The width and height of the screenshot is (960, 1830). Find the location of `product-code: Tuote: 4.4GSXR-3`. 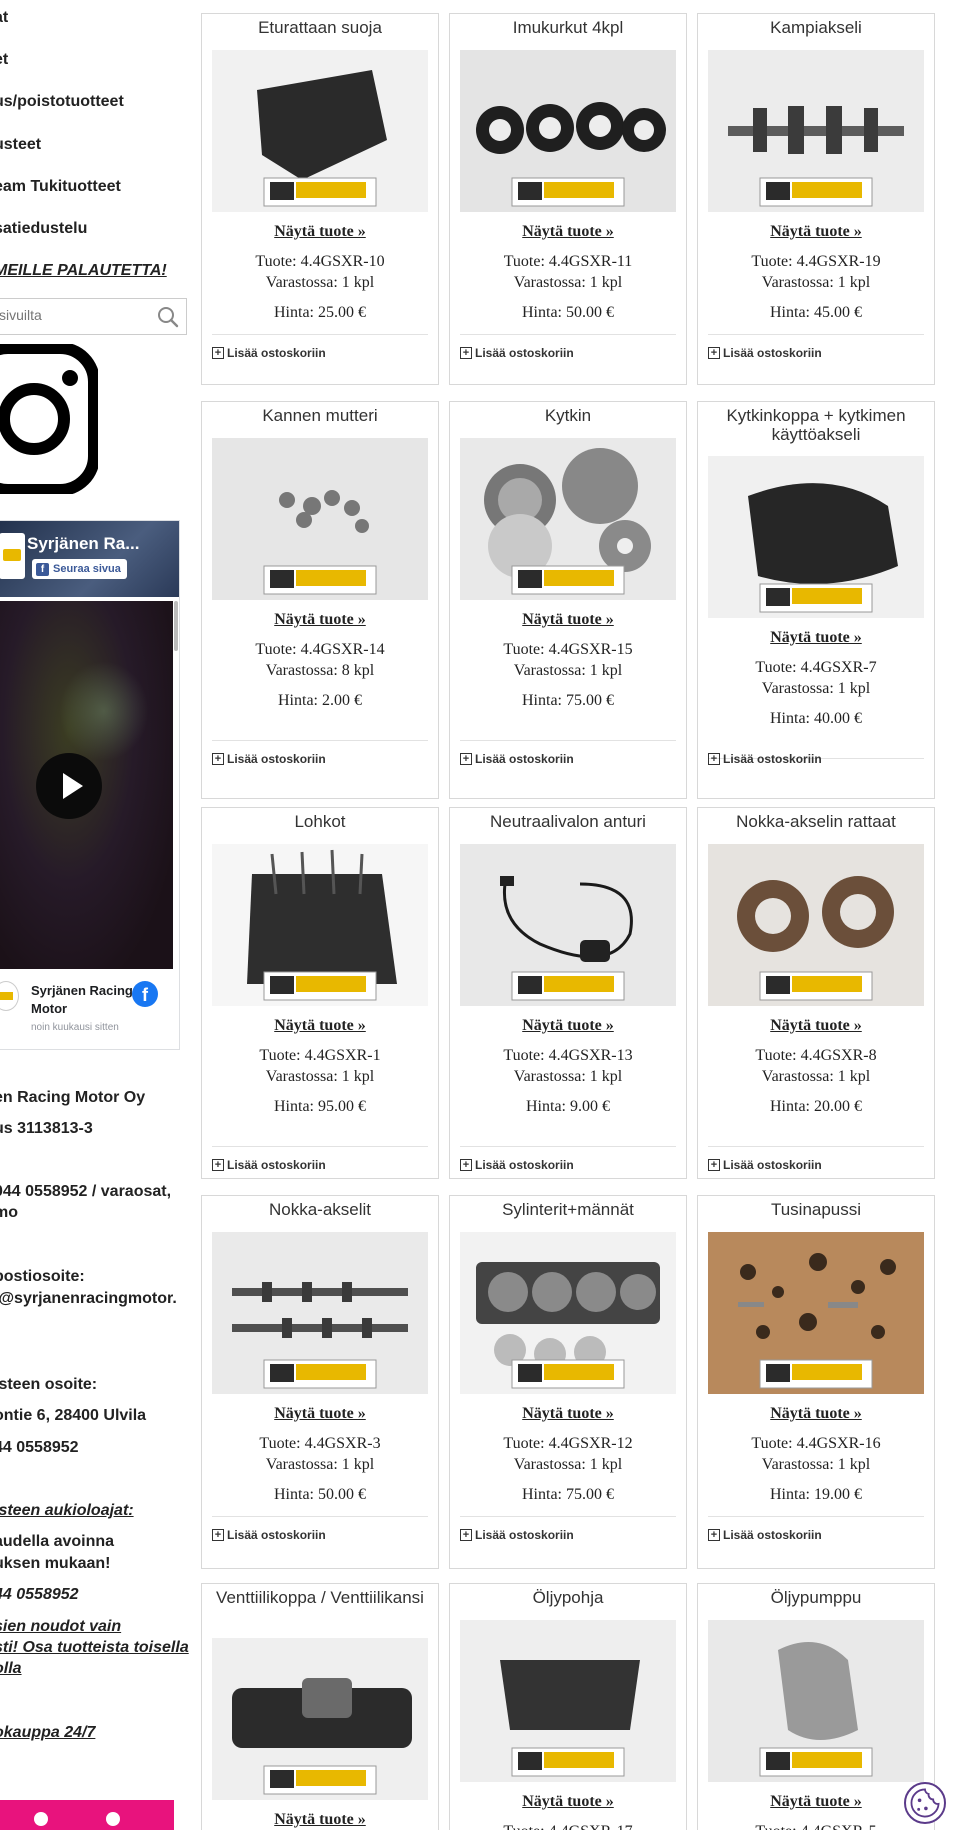

product-code: Tuote: 4.4GSXR-3 is located at coordinates (320, 1443).